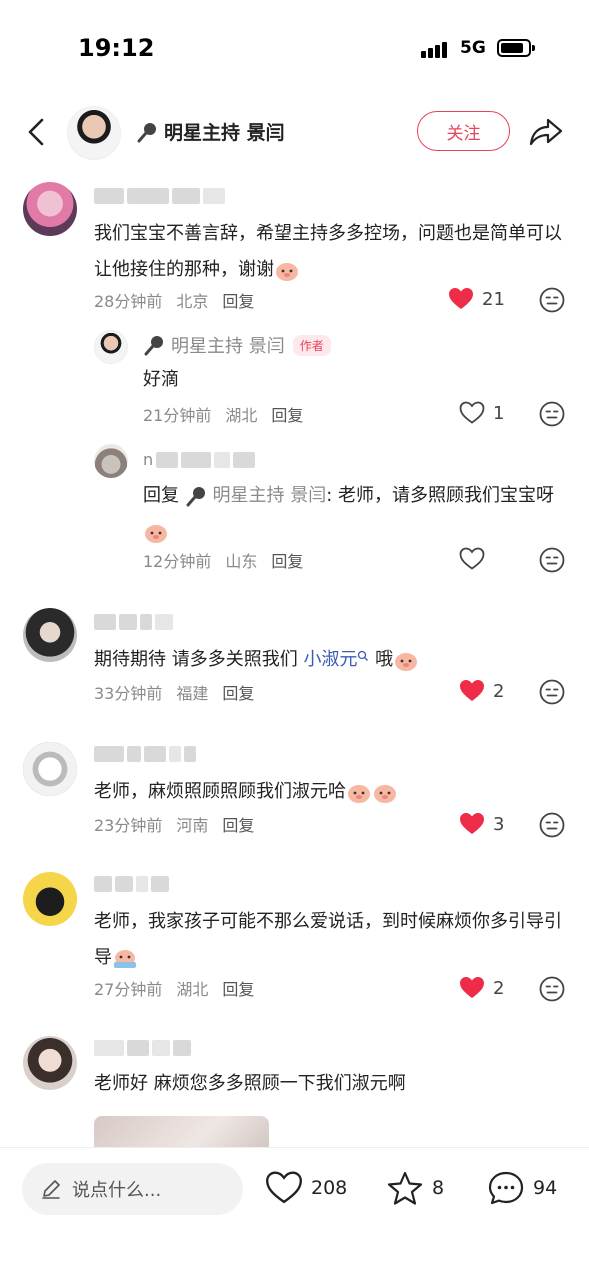 The height and width of the screenshot is (1280, 589). I want to click on host-avatar, so click(94, 133).